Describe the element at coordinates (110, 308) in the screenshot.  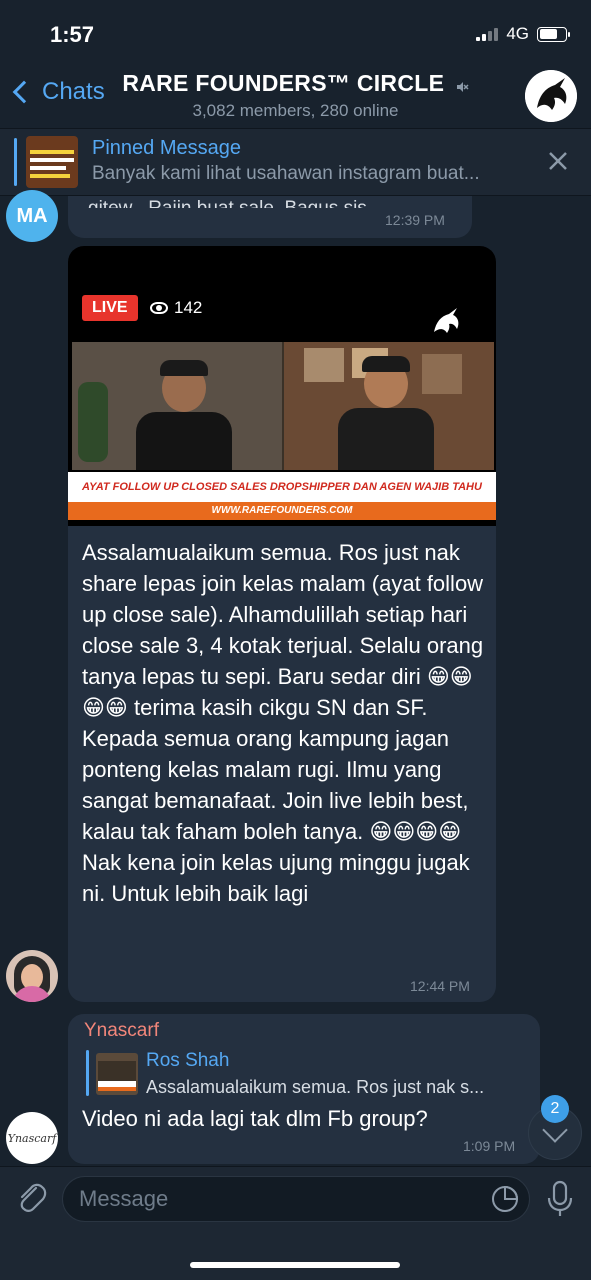
I see `live-badge: LIVE` at that location.